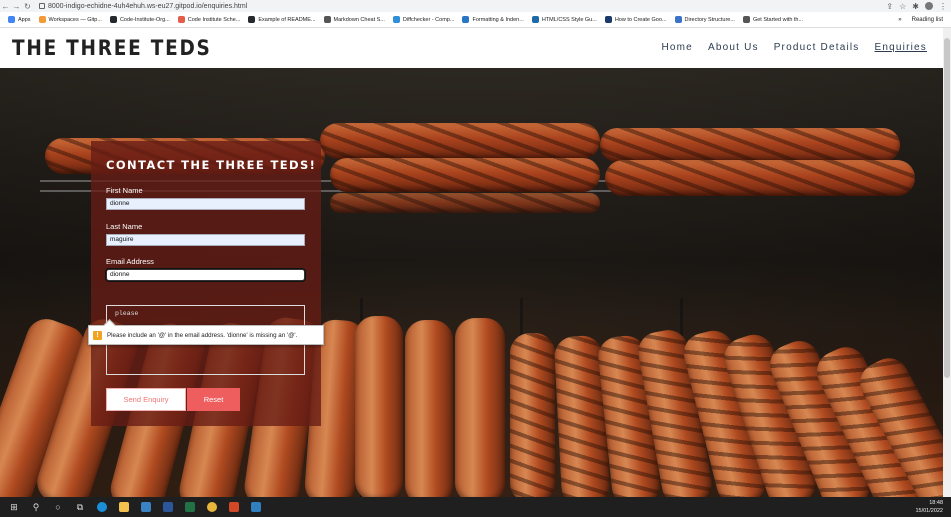 This screenshot has width=951, height=517. Describe the element at coordinates (943, 6) in the screenshot. I see `menu-icon: ⋮` at that location.